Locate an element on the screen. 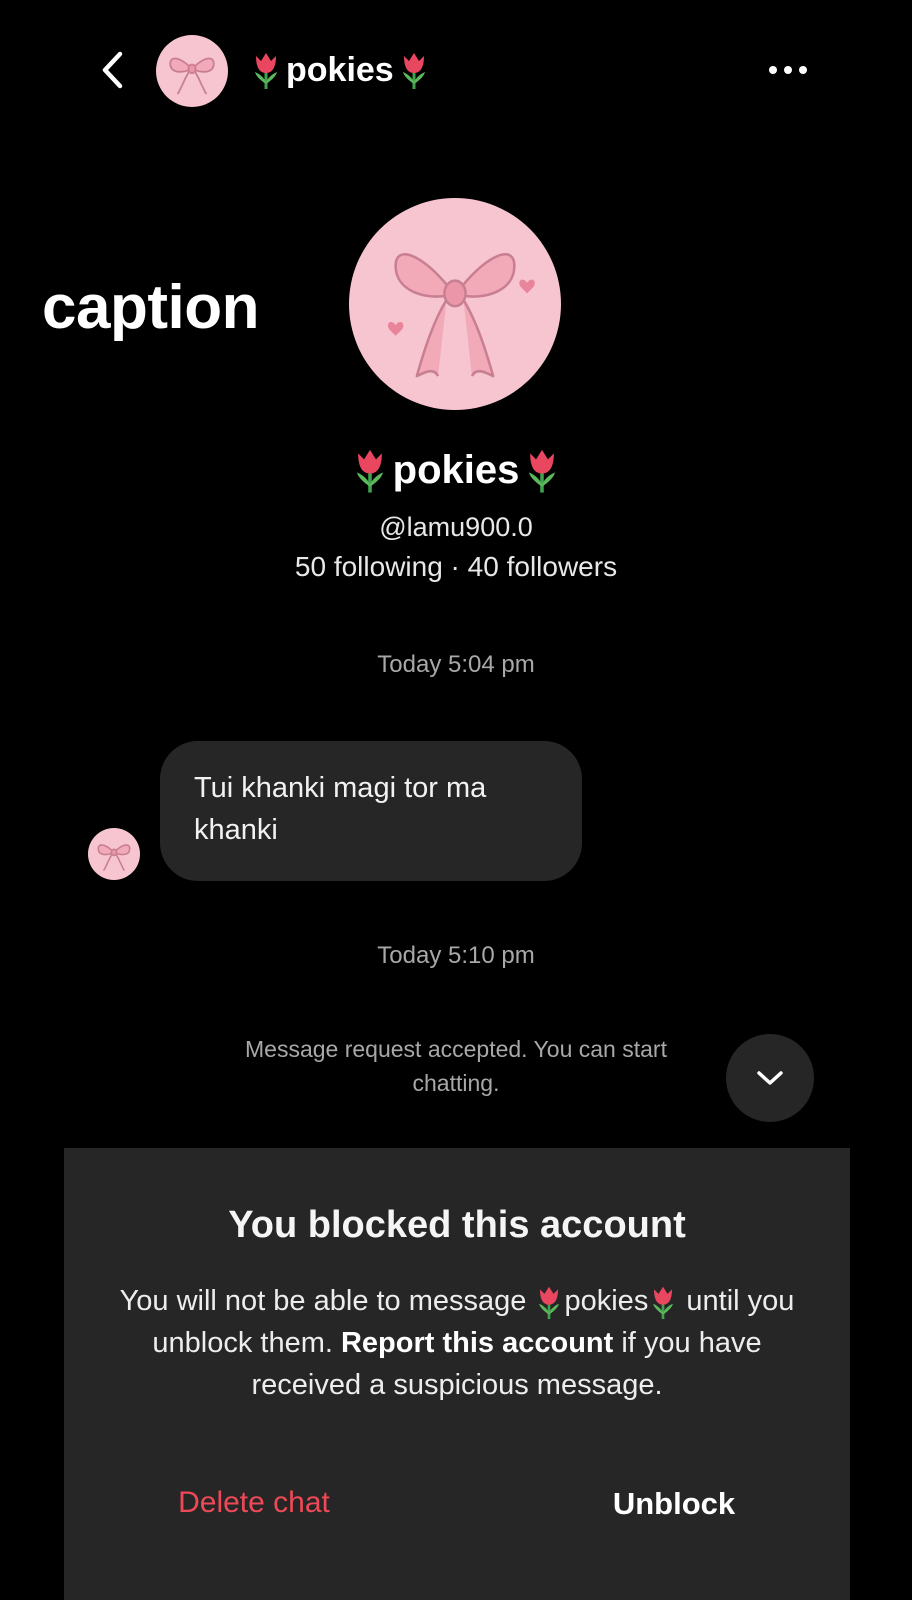  header-avatar is located at coordinates (192, 71).